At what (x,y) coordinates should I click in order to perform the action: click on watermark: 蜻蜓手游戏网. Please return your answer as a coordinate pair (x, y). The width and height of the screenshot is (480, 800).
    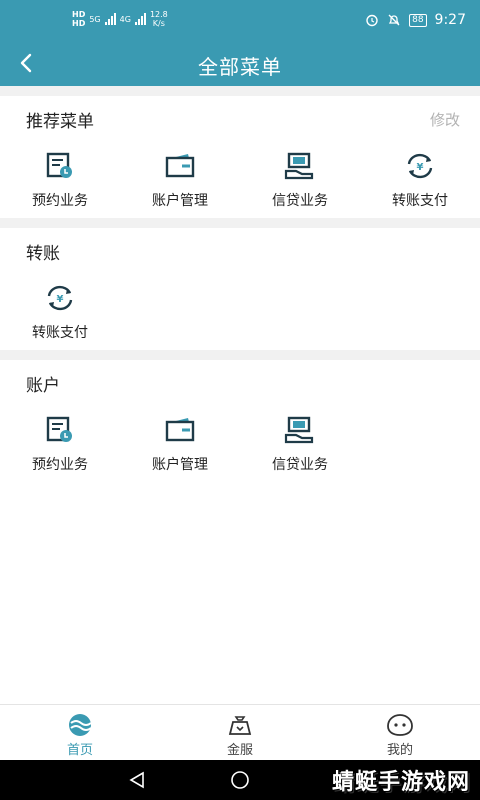
    Looking at the image, I should click on (400, 782).